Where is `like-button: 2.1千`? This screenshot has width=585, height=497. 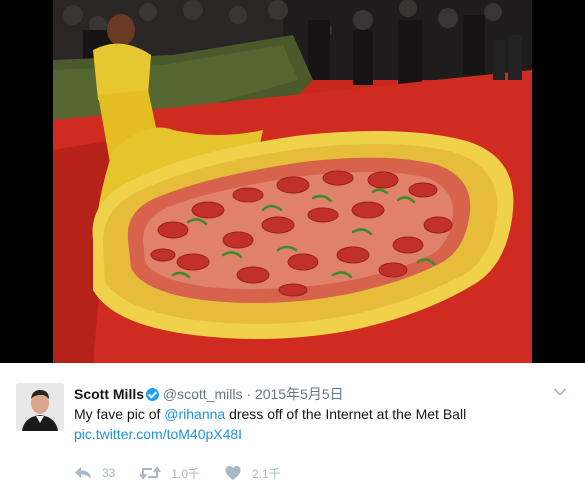
like-button: 2.1千 is located at coordinates (252, 473).